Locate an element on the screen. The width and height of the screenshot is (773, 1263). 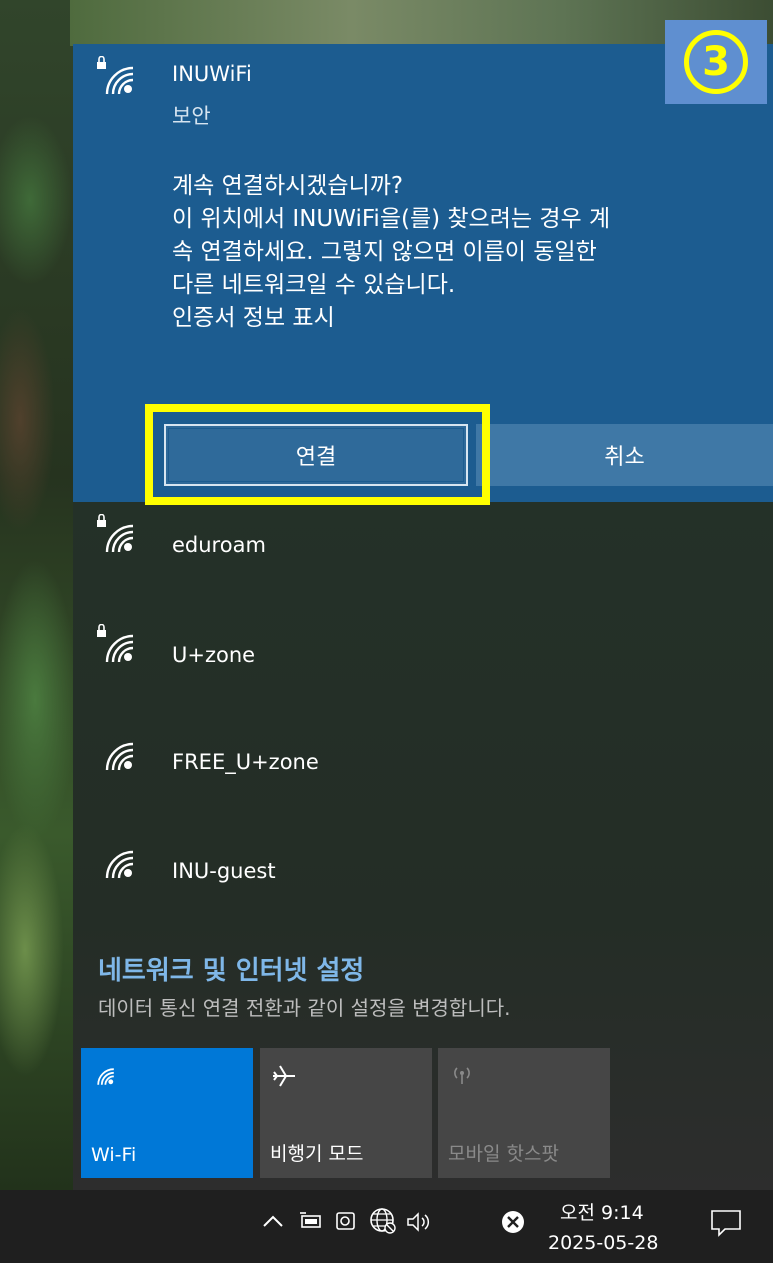
show-hidden-icons-chevron-icon is located at coordinates (273, 1222).